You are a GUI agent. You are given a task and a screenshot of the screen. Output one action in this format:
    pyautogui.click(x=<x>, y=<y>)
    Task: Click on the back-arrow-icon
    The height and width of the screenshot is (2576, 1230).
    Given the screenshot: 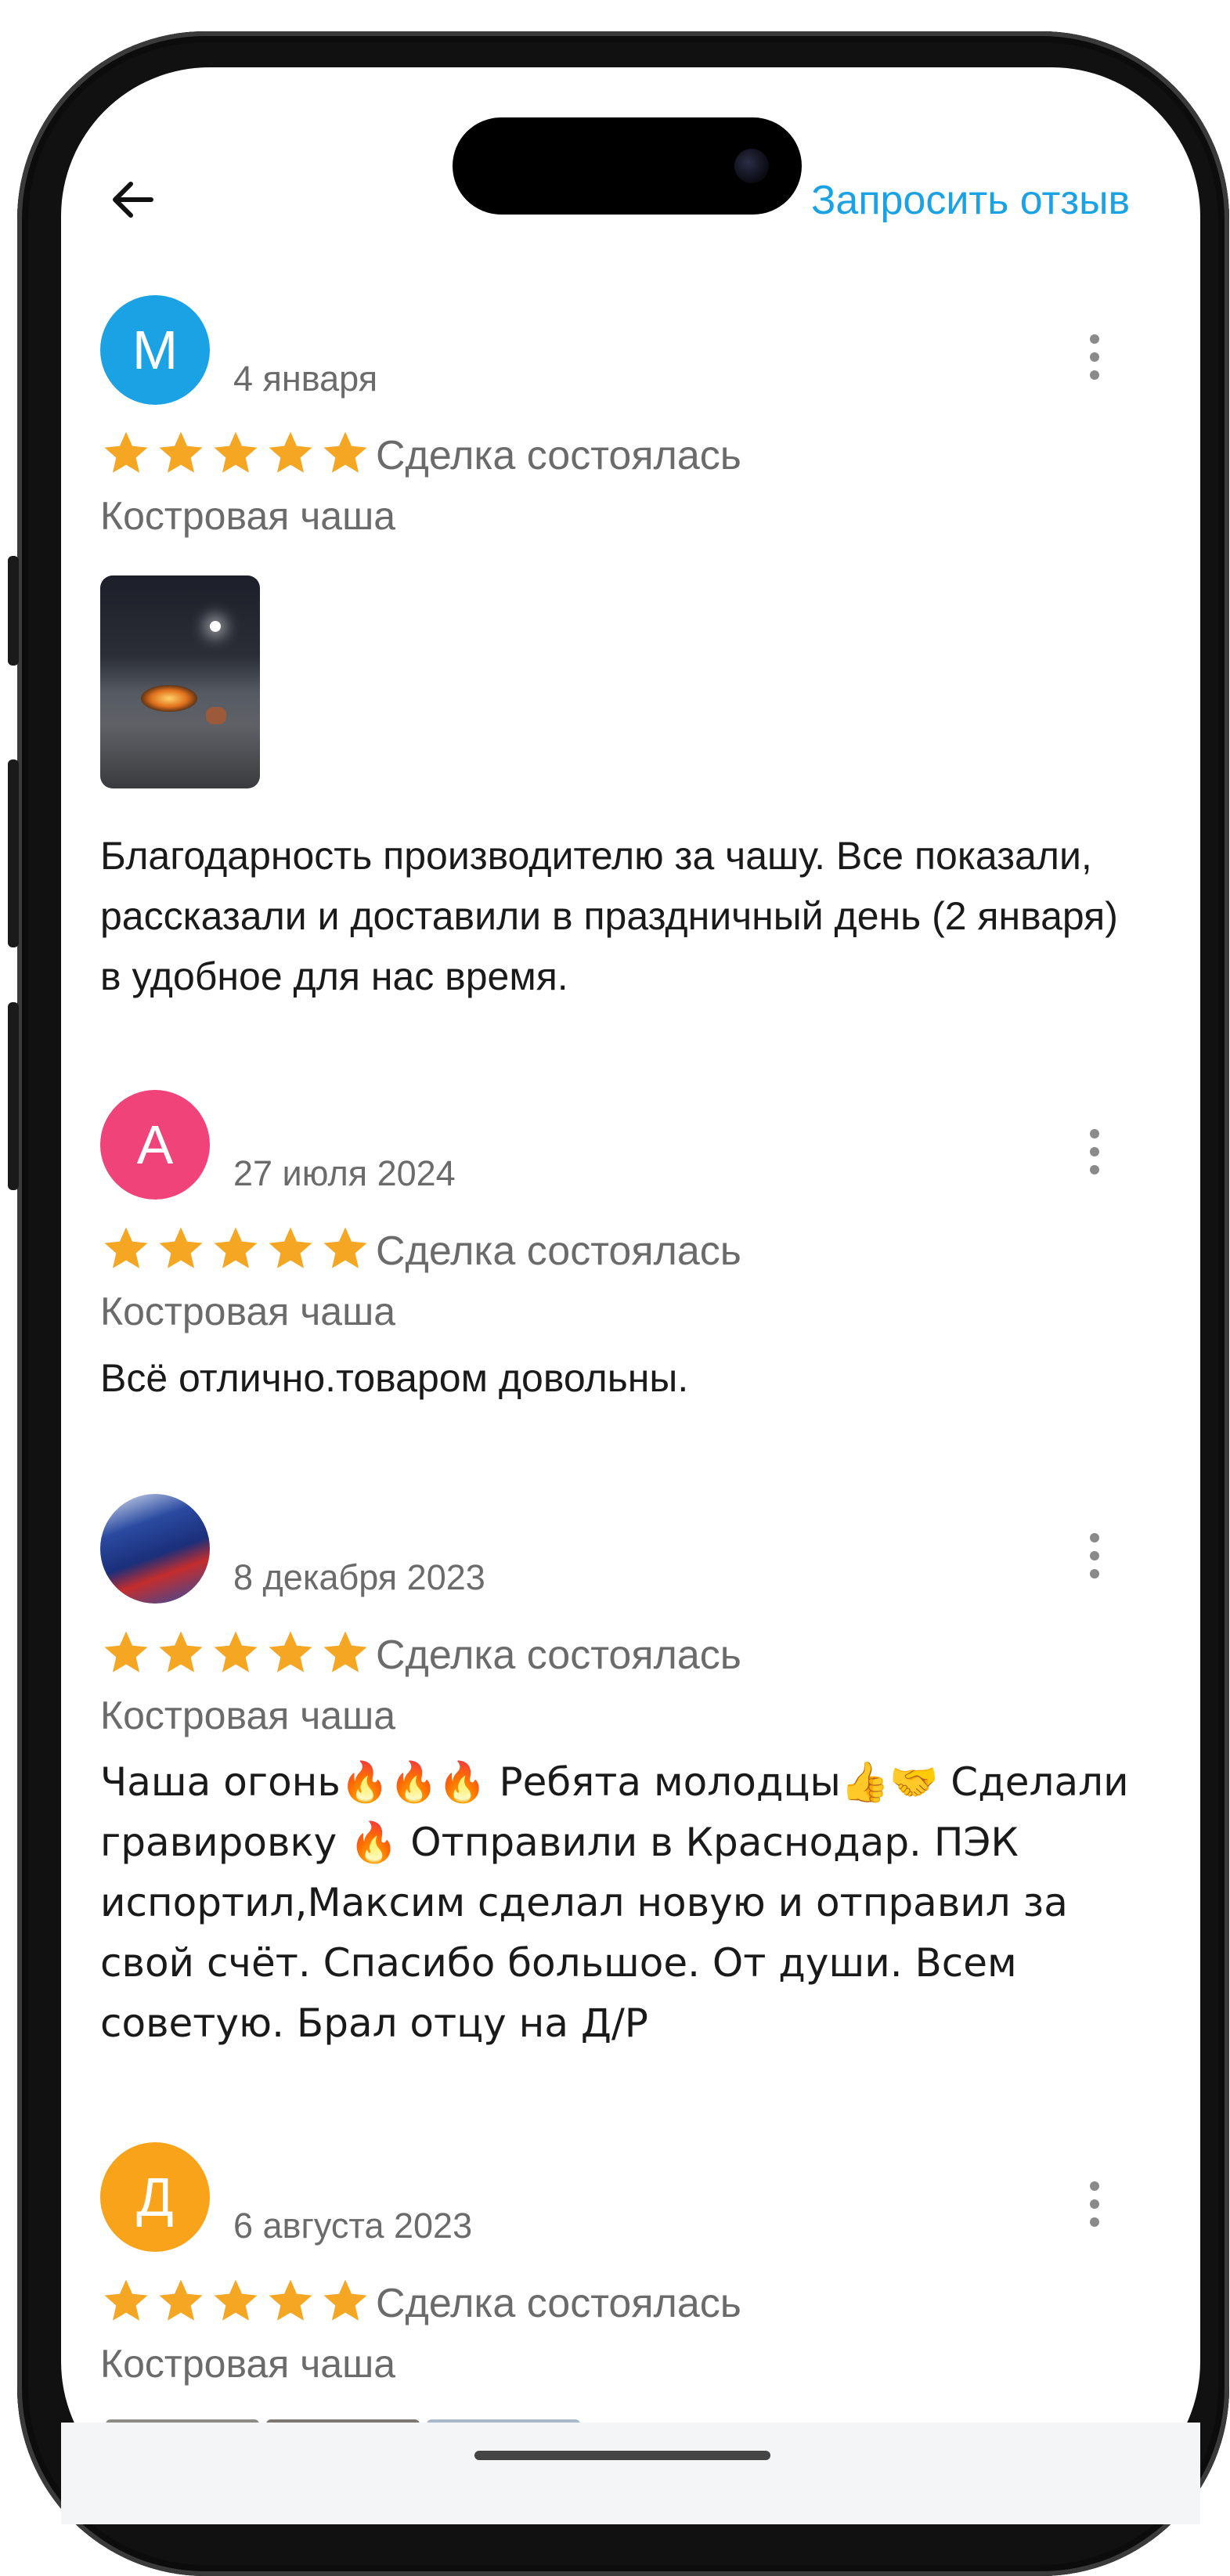 What is the action you would take?
    pyautogui.click(x=133, y=200)
    